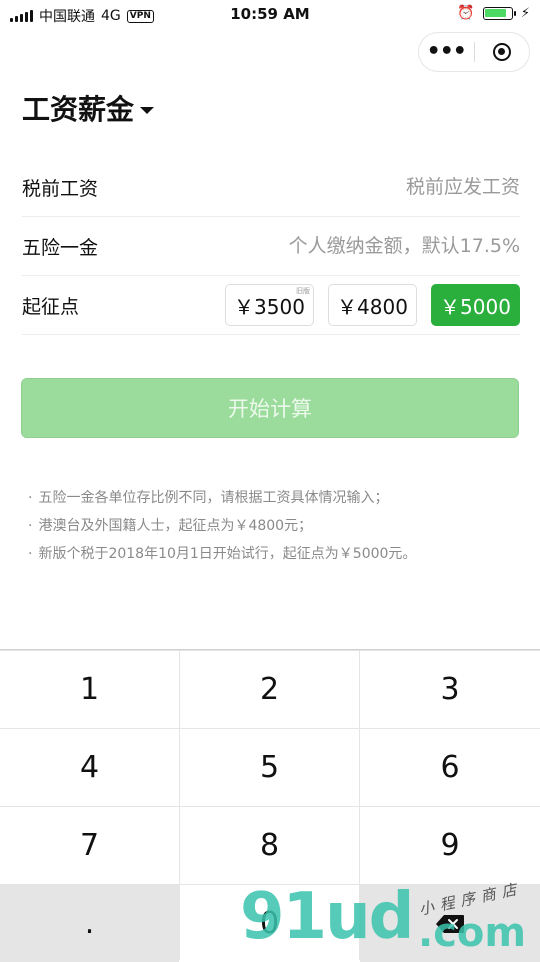  I want to click on key-1: 1, so click(89, 689).